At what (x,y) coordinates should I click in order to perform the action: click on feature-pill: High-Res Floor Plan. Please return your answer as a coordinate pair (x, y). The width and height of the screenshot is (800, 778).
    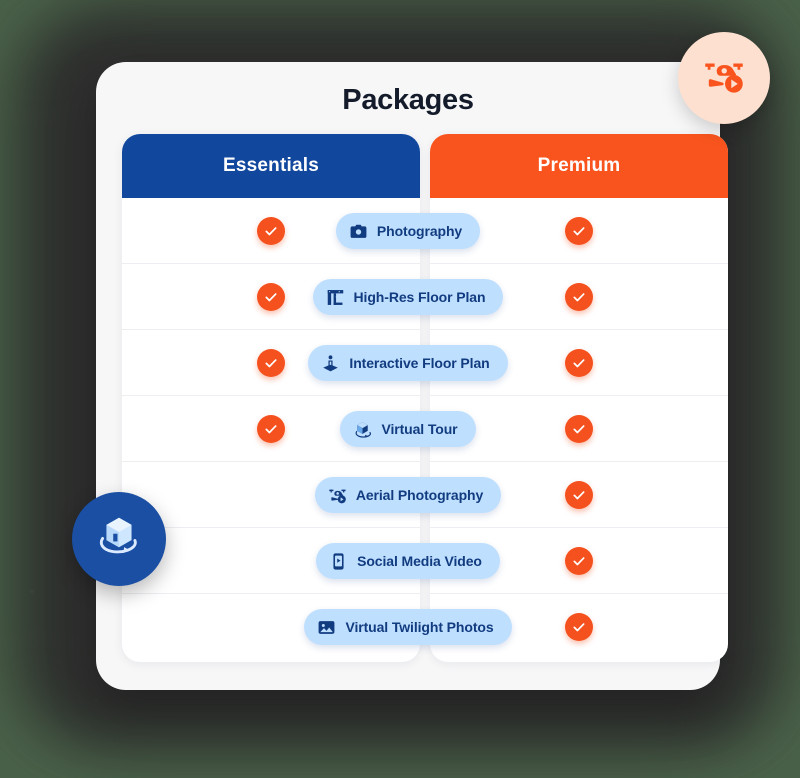
    Looking at the image, I should click on (408, 297).